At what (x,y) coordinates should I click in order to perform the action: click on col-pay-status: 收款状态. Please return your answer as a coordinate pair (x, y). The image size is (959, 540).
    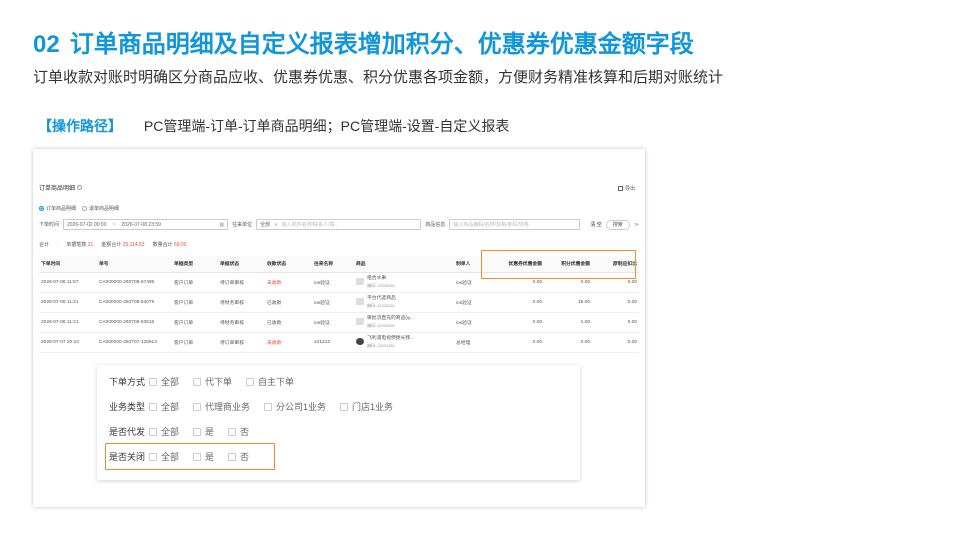
    Looking at the image, I should click on (288, 264).